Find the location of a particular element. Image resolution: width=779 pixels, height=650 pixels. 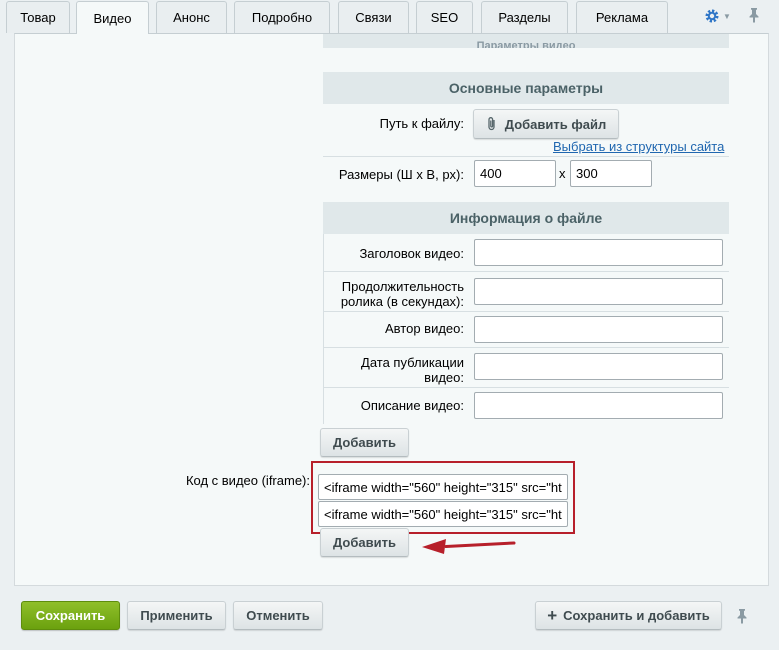

description-input is located at coordinates (598, 405).